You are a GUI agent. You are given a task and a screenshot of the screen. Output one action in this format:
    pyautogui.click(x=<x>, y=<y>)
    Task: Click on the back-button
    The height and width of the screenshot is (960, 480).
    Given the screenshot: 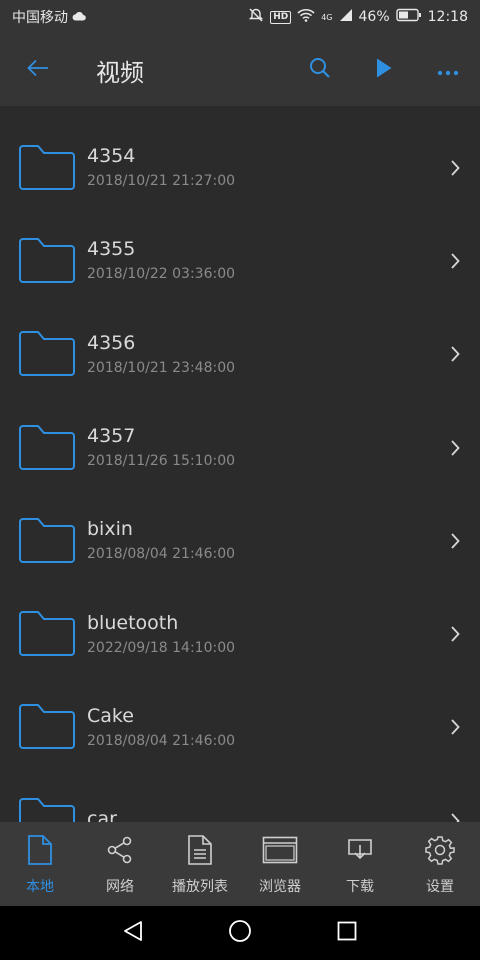 What is the action you would take?
    pyautogui.click(x=38, y=70)
    